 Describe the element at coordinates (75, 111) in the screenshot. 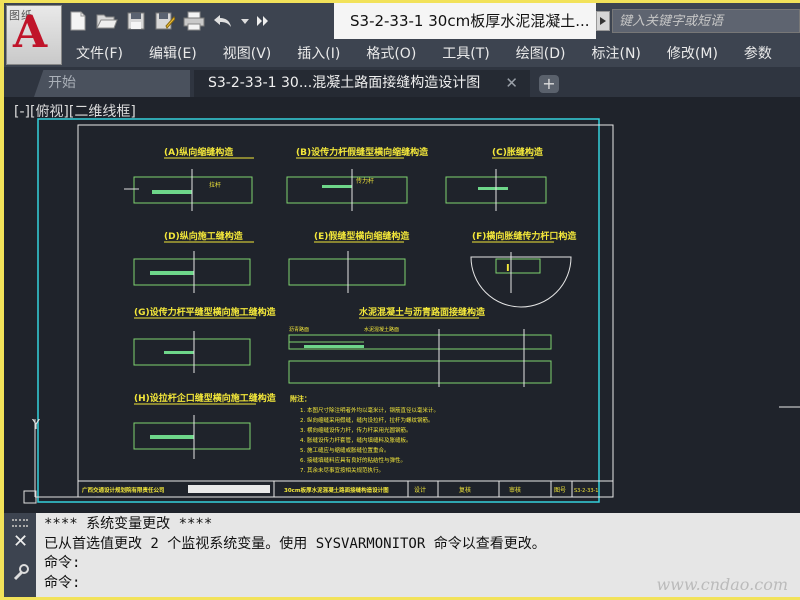

I see `viewport-controls: [-][俯视][二维线框]` at that location.